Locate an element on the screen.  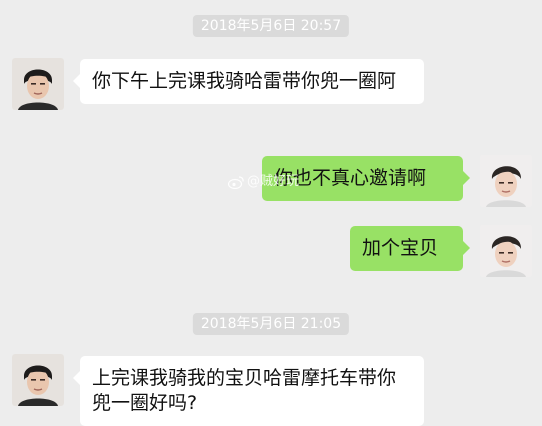
weibo-watermark: @贼好玩 is located at coordinates (263, 182).